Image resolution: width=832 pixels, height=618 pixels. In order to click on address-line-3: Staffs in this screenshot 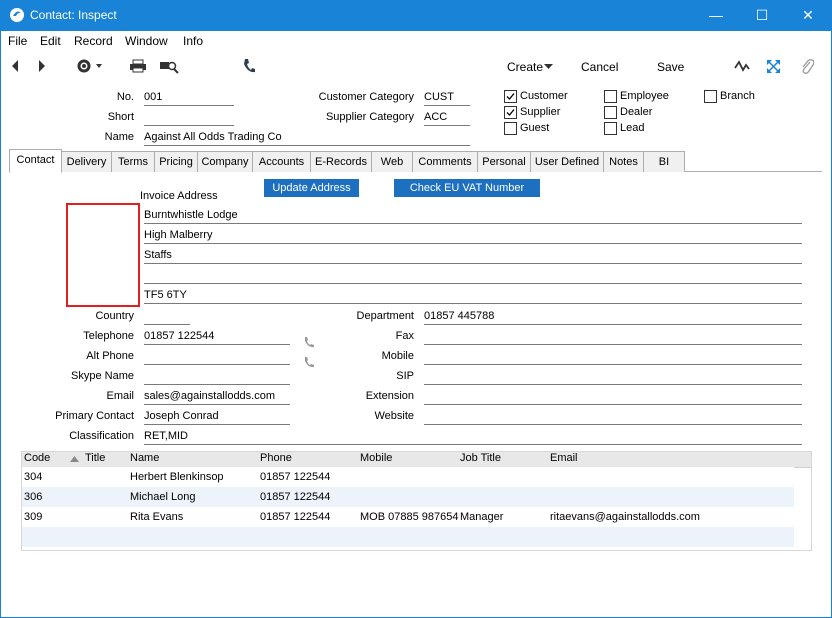, I will do `click(473, 256)`.